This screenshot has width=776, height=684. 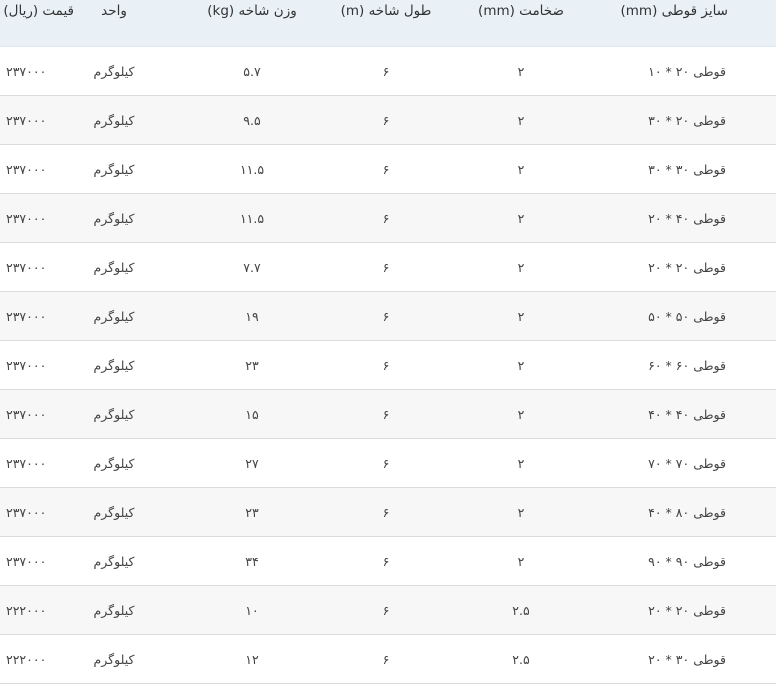 I want to click on cell-weight: ۱۵, so click(x=252, y=414).